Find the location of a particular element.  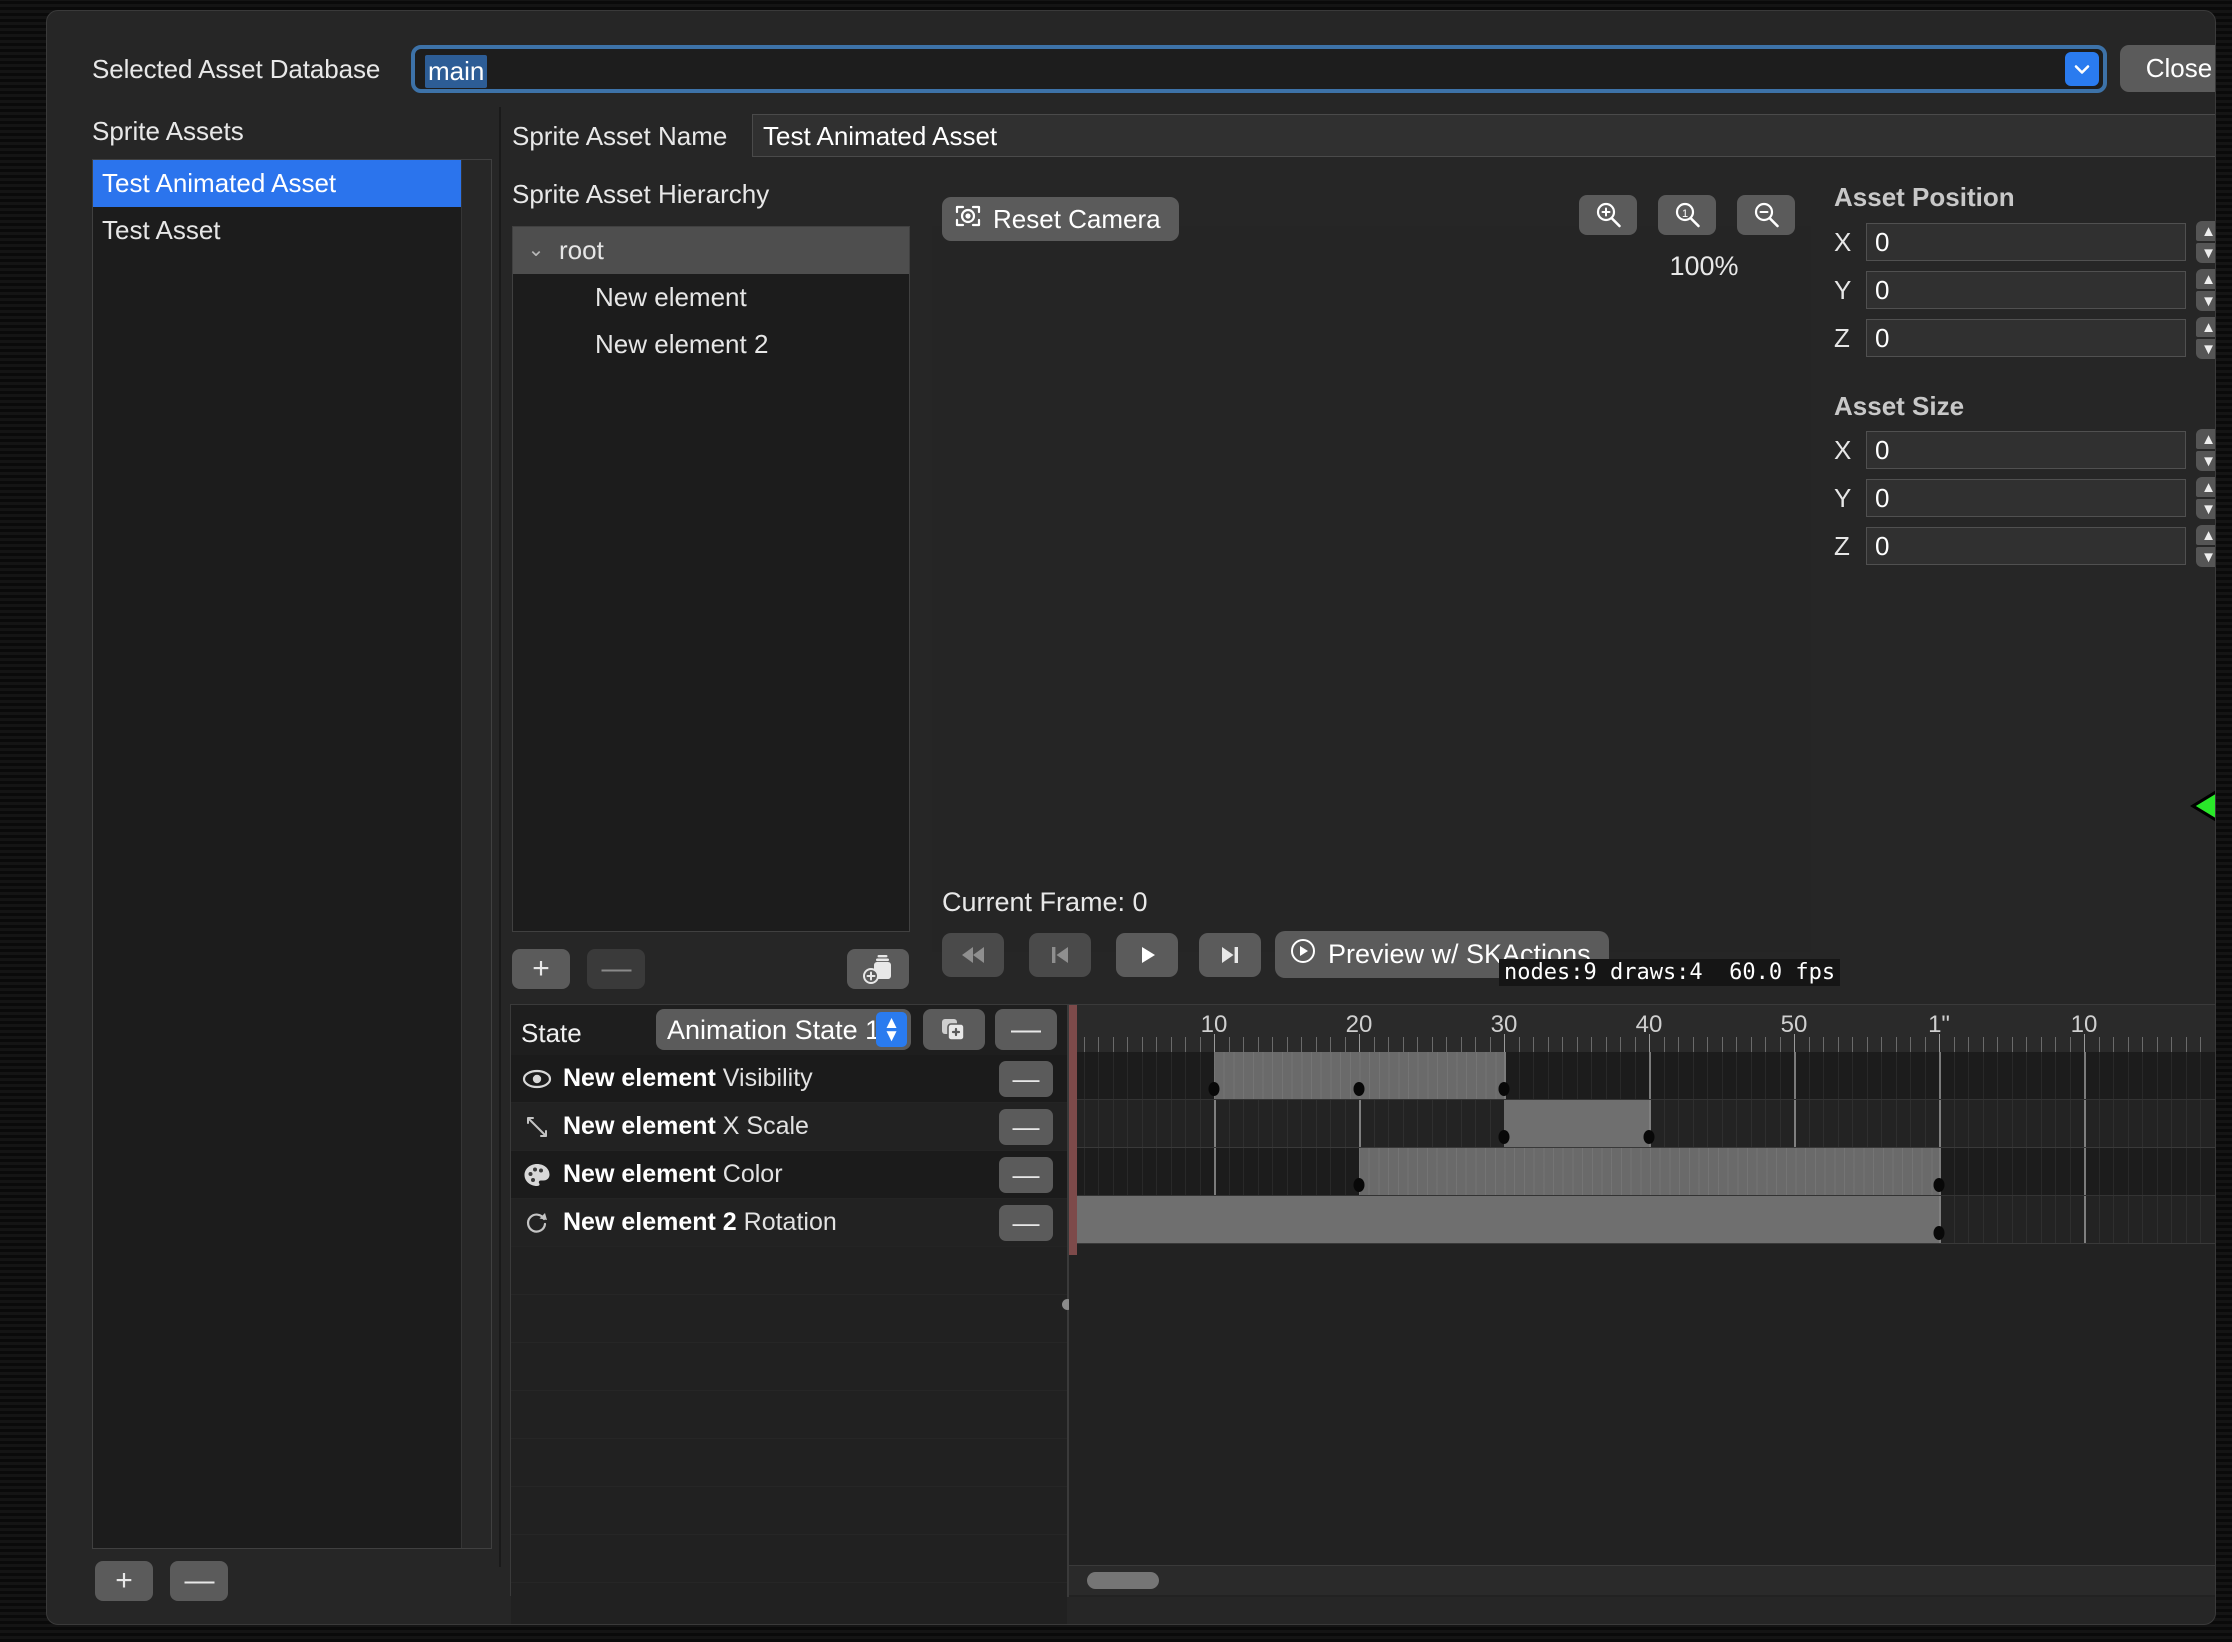

delete-state-button: — is located at coordinates (1026, 1029).